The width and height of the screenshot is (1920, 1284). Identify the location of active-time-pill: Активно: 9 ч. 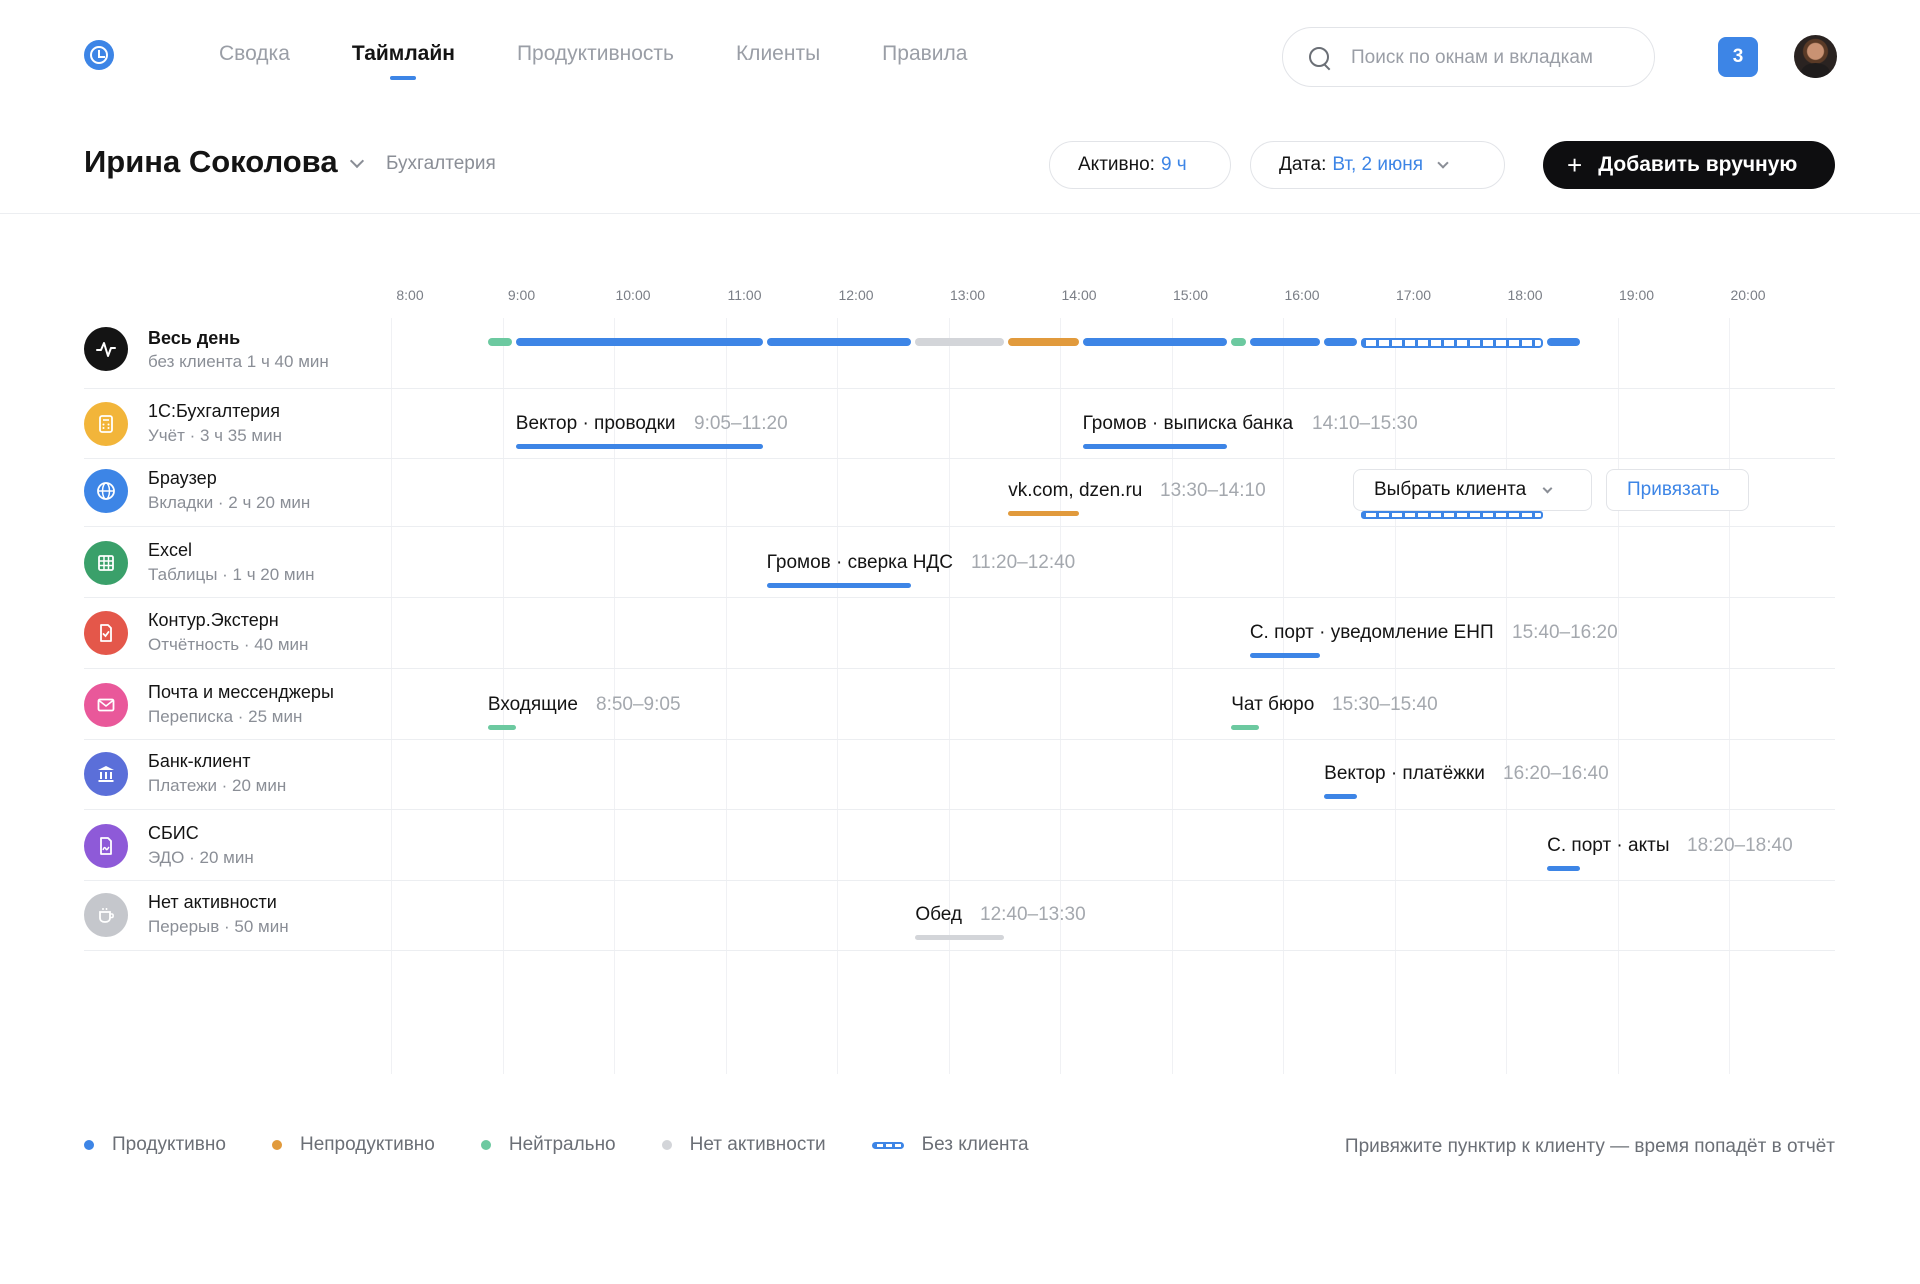
(1140, 165).